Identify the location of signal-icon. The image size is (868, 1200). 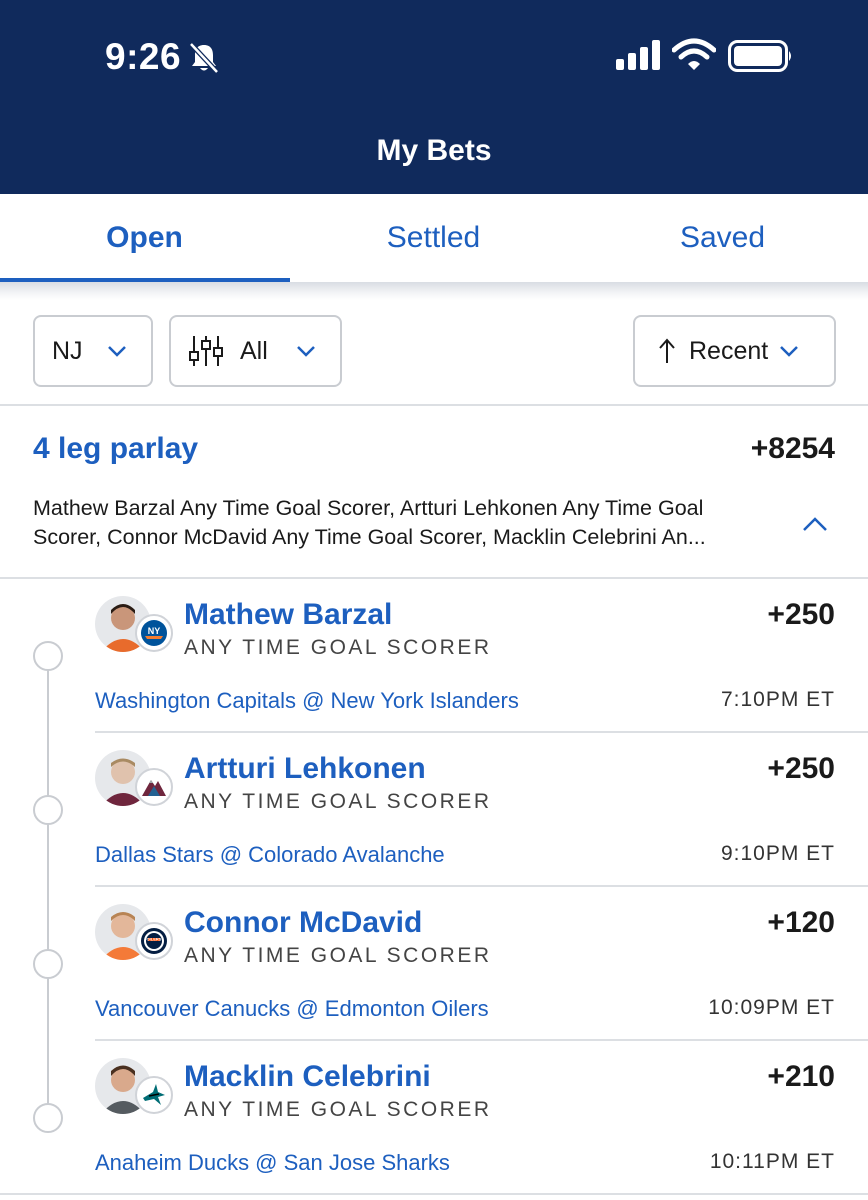
(638, 55).